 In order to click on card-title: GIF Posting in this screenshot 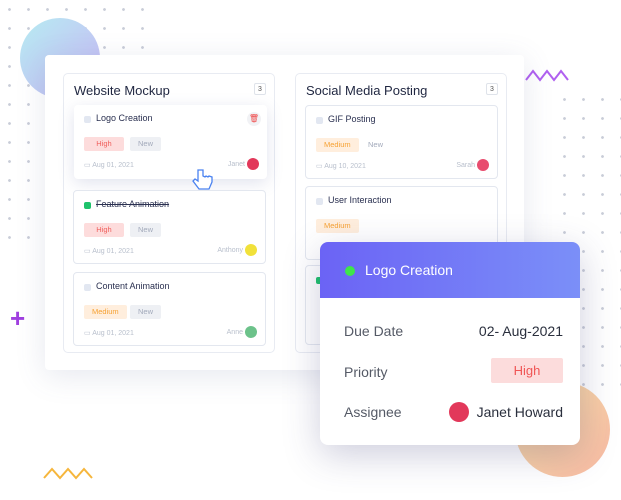, I will do `click(352, 119)`.